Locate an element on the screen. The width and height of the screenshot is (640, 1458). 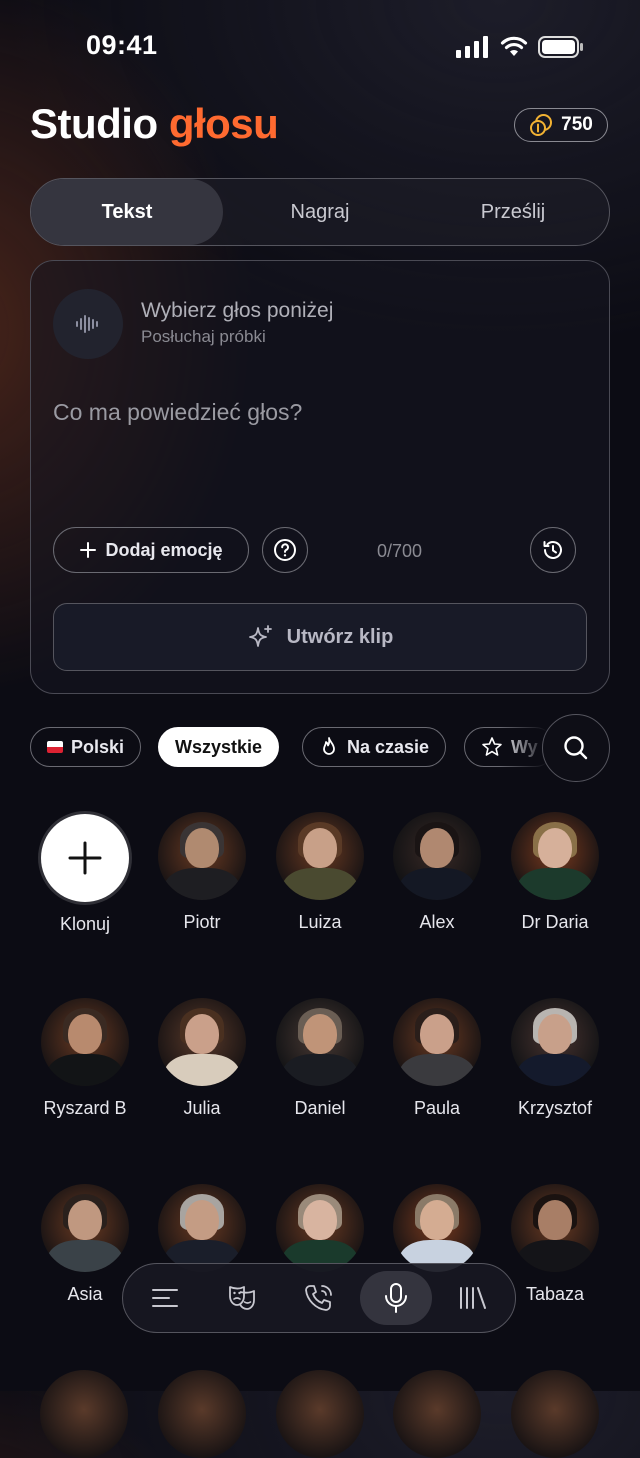
voice-item: Daniel is located at coordinates (320, 1058).